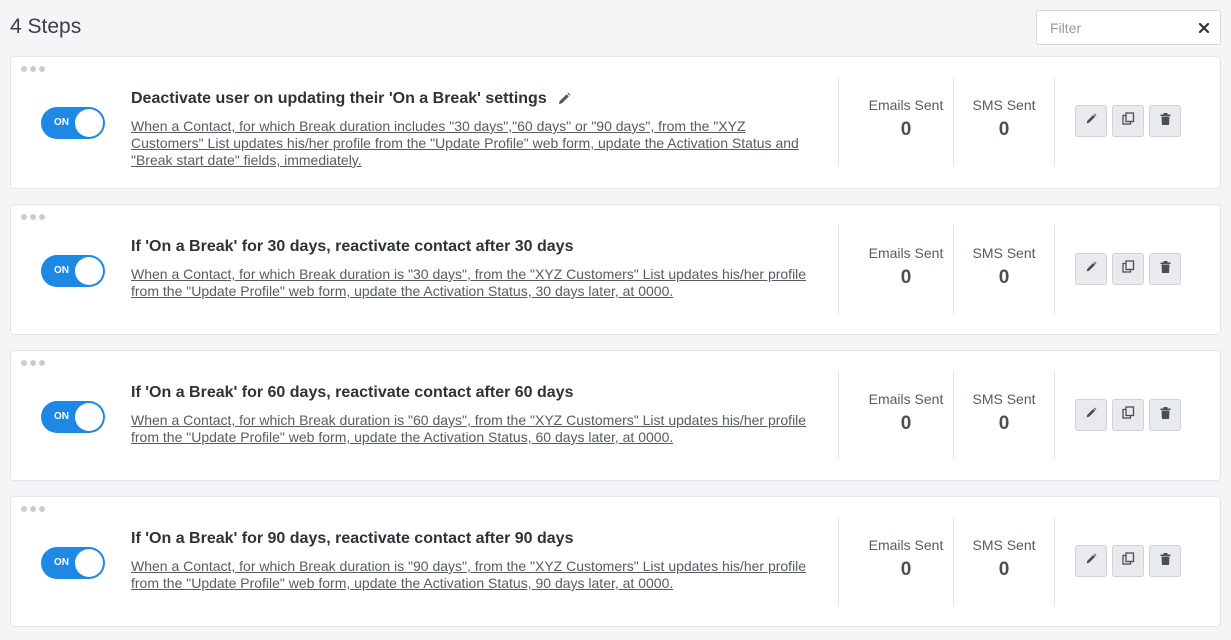 The width and height of the screenshot is (1231, 640). Describe the element at coordinates (1113, 27) in the screenshot. I see `filter-input` at that location.